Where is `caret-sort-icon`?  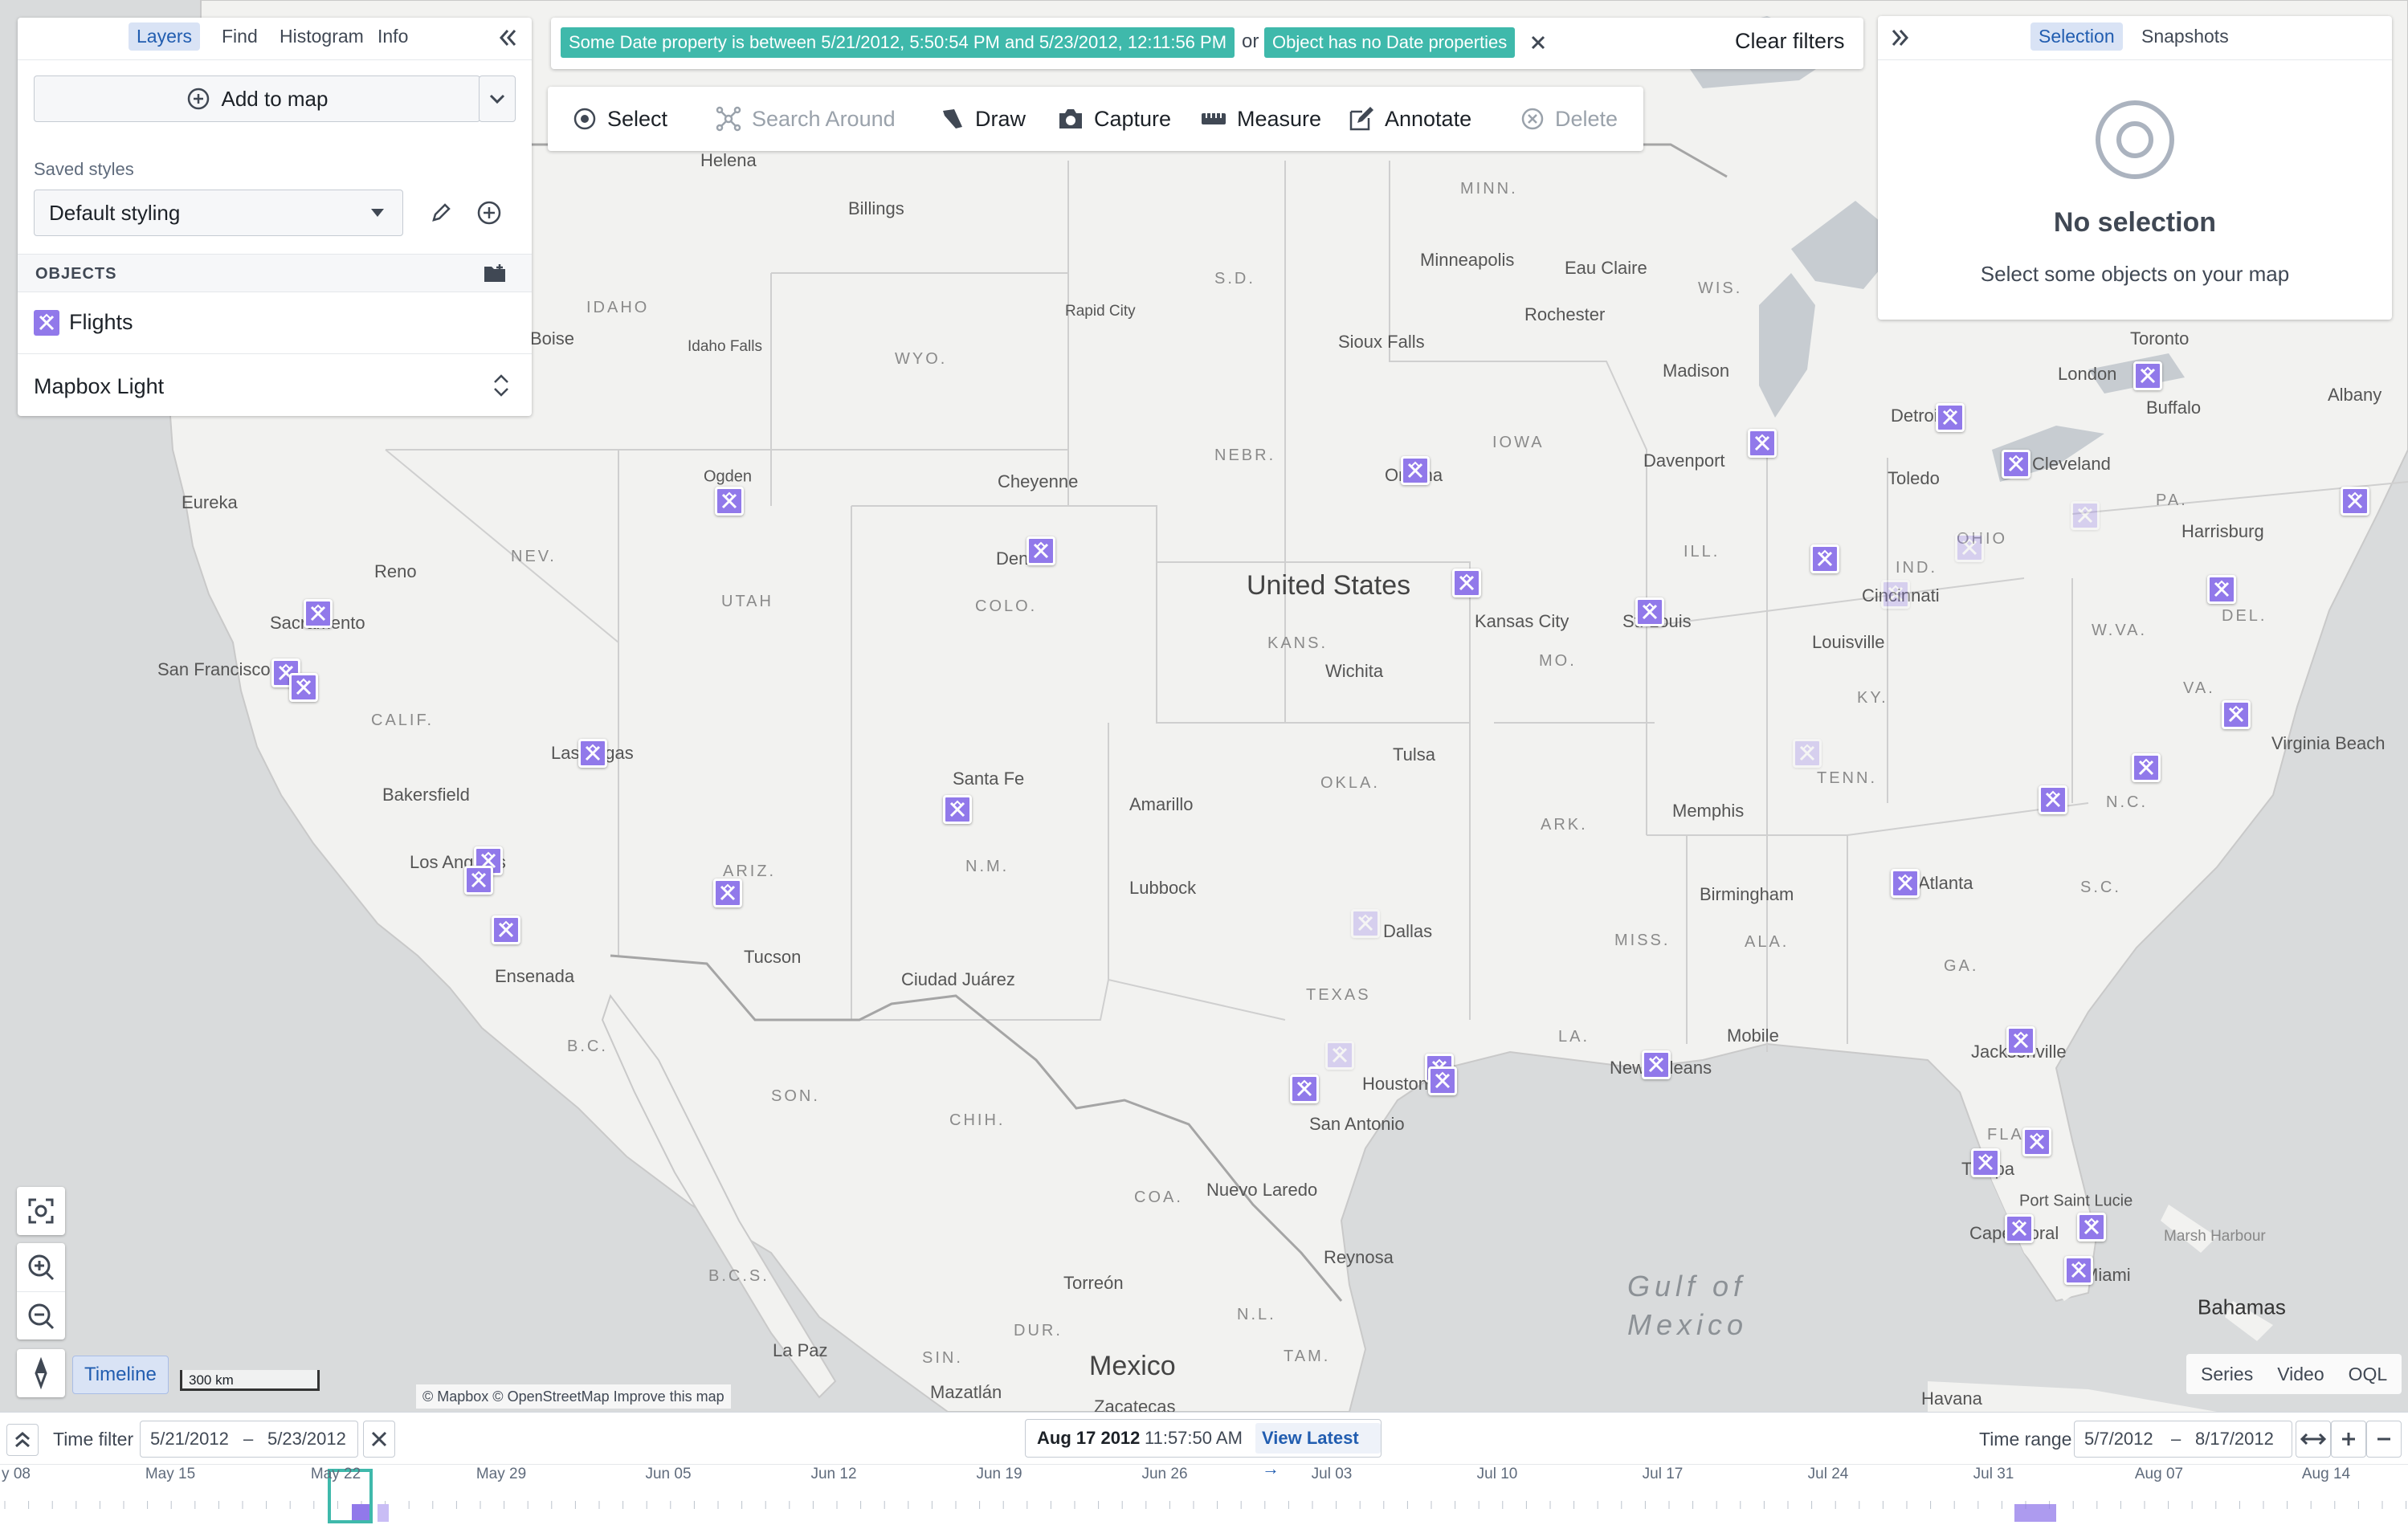
caret-sort-icon is located at coordinates (501, 385).